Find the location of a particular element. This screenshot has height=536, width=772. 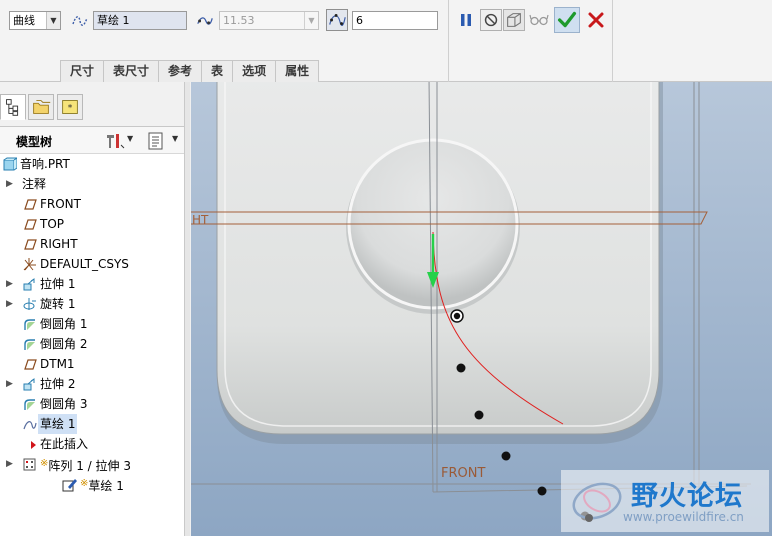

tree-item-text: 倒圆角 3 is located at coordinates (64, 404).